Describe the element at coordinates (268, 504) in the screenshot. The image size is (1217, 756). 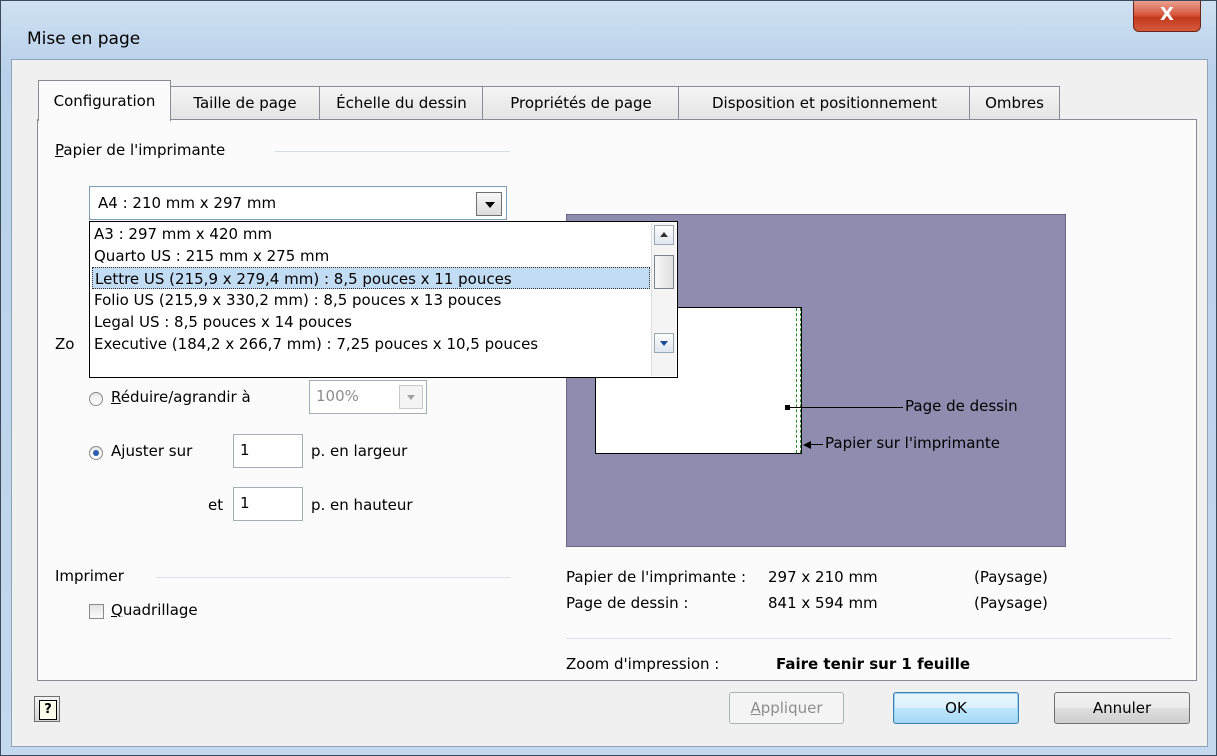
I see `pages-high-input: 1` at that location.